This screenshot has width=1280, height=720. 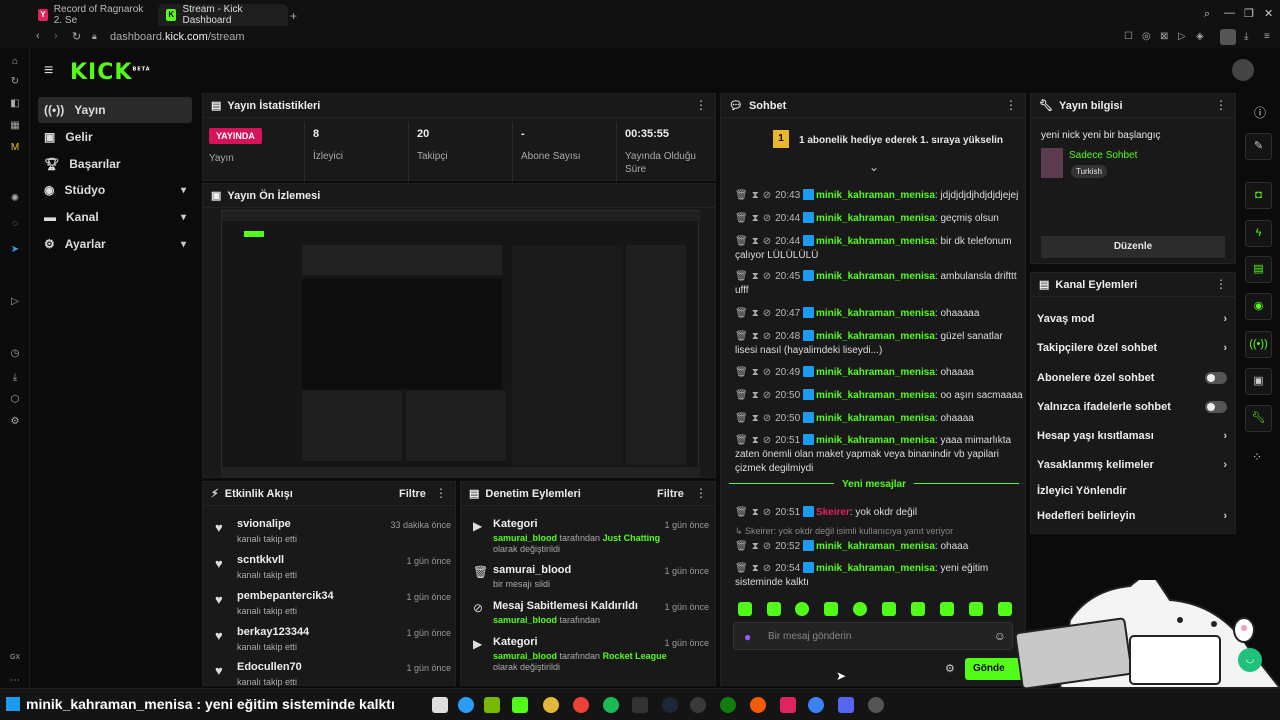 I want to click on maximize-icon: ❐, so click(x=1249, y=13).